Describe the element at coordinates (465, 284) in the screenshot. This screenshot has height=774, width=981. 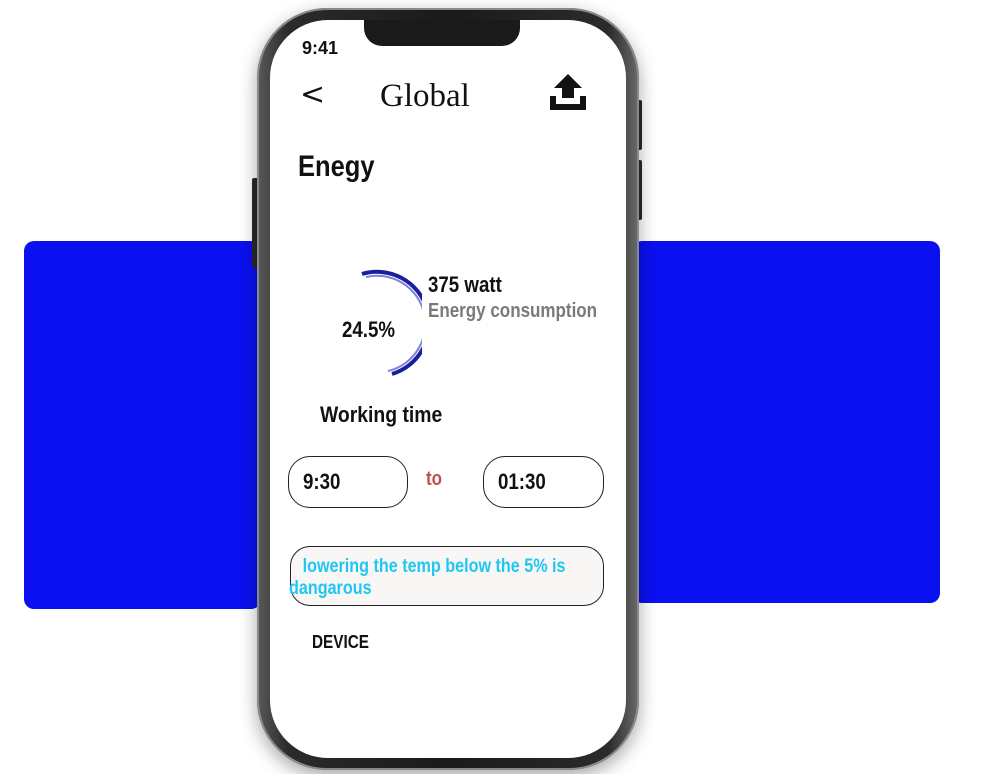
I see `energy-watt: 375 watt` at that location.